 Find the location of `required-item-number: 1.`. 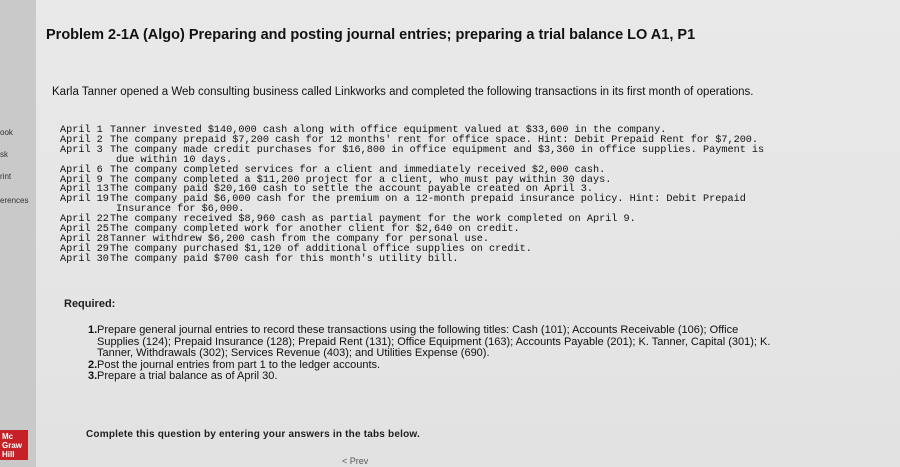

required-item-number: 1. is located at coordinates (93, 330).